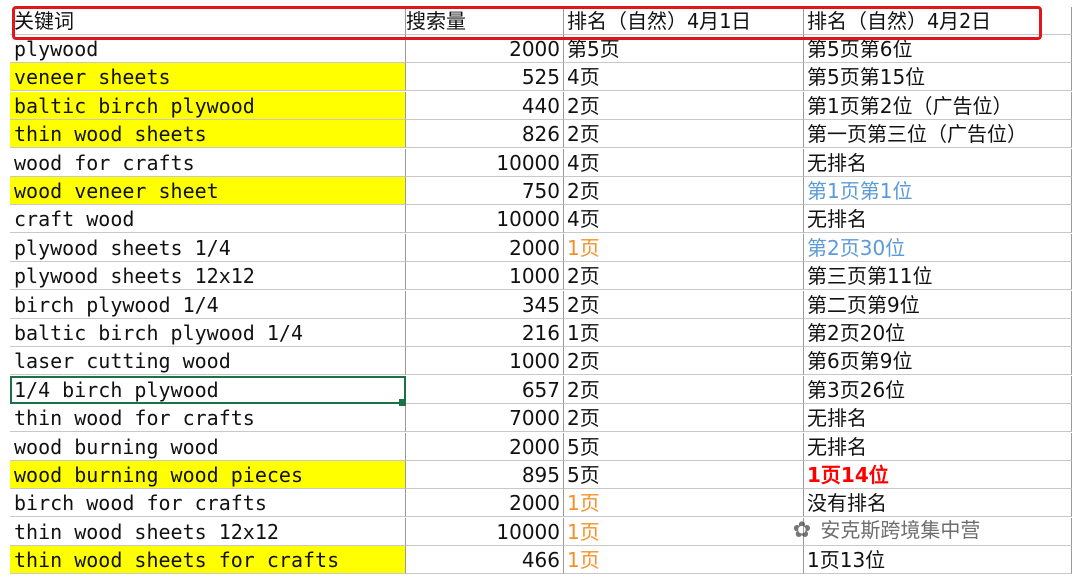 This screenshot has width=1080, height=576. I want to click on cell-rank-apr2: 第5页第6位, so click(938, 49).